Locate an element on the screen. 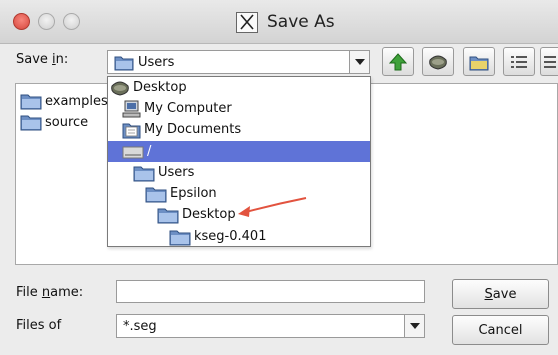 The width and height of the screenshot is (558, 355). list-item: source is located at coordinates (54, 122).